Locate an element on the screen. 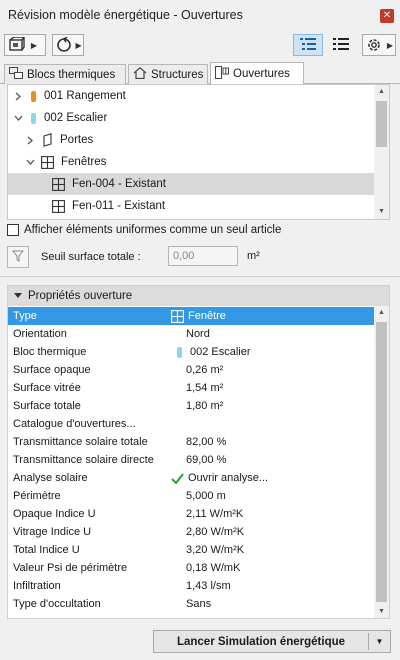  filter-button is located at coordinates (18, 257).